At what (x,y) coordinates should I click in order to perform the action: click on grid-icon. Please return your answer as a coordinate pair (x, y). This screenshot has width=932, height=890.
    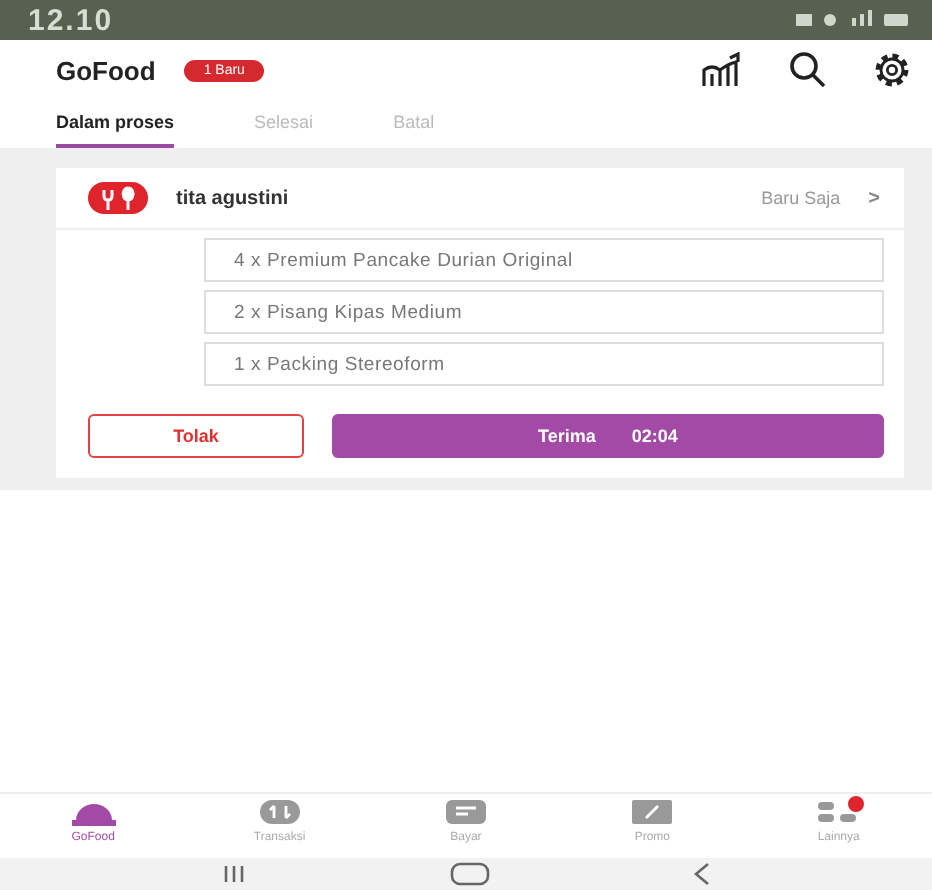
    Looking at the image, I should click on (838, 812).